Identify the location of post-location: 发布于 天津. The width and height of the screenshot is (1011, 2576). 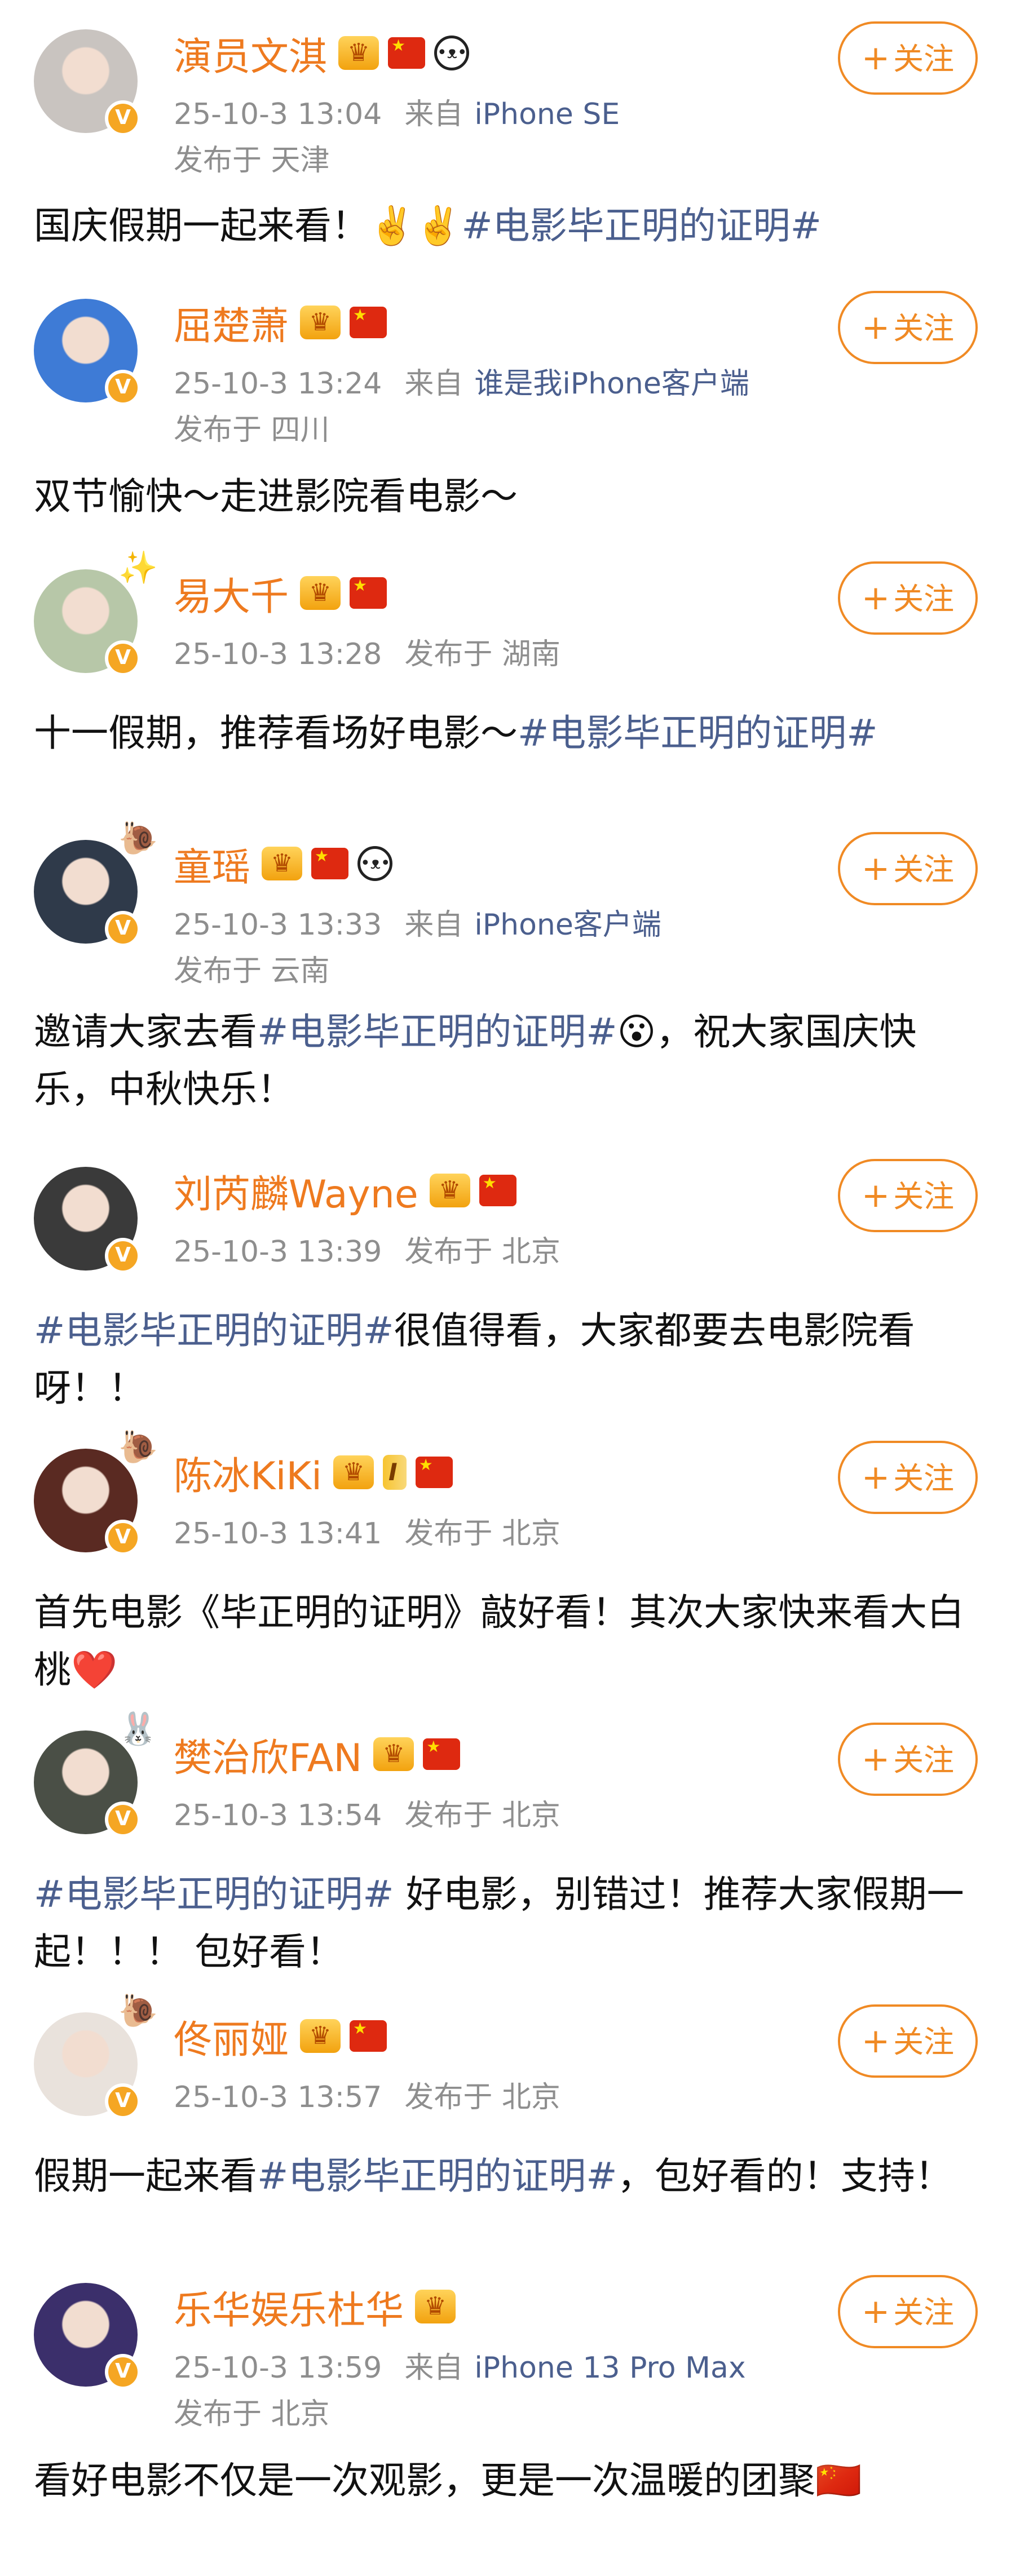
(252, 161).